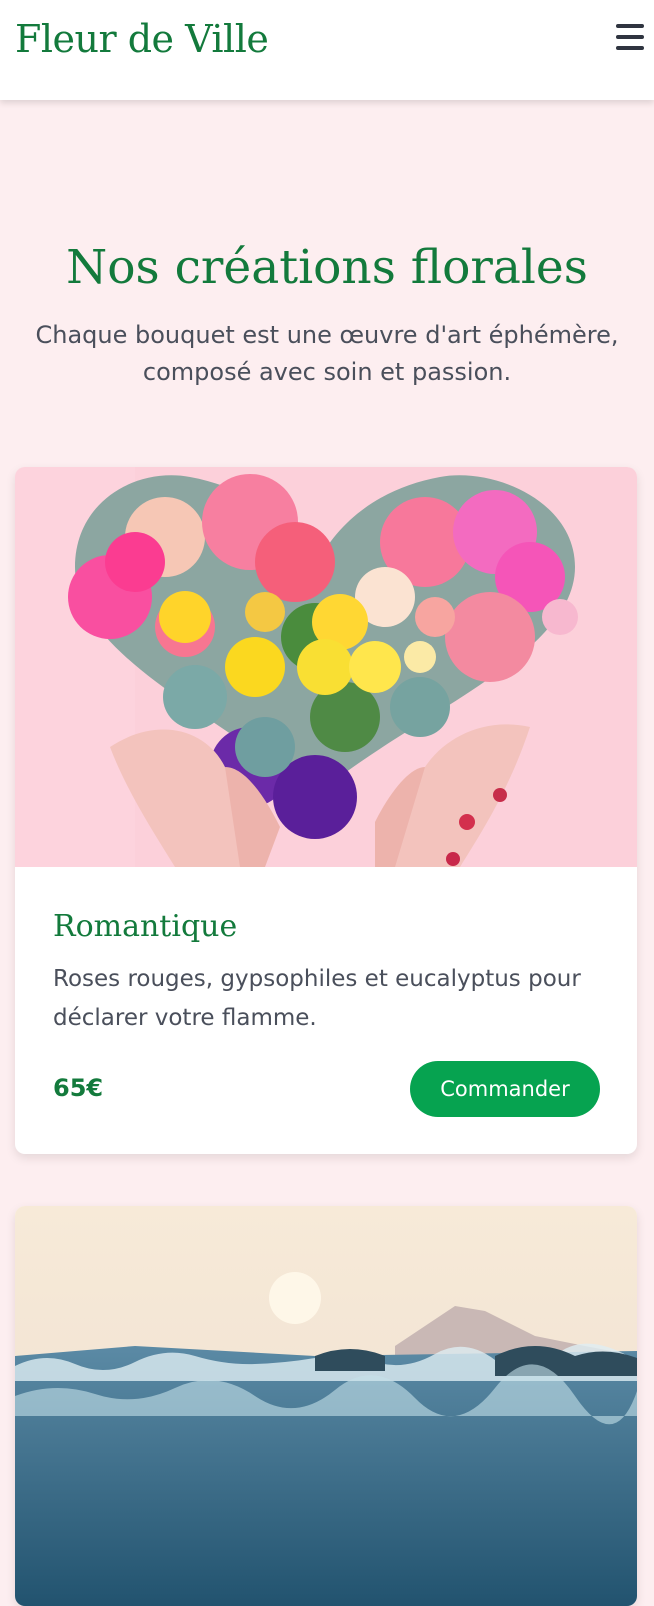  What do you see at coordinates (145, 926) in the screenshot?
I see `product-title: Romantique` at bounding box center [145, 926].